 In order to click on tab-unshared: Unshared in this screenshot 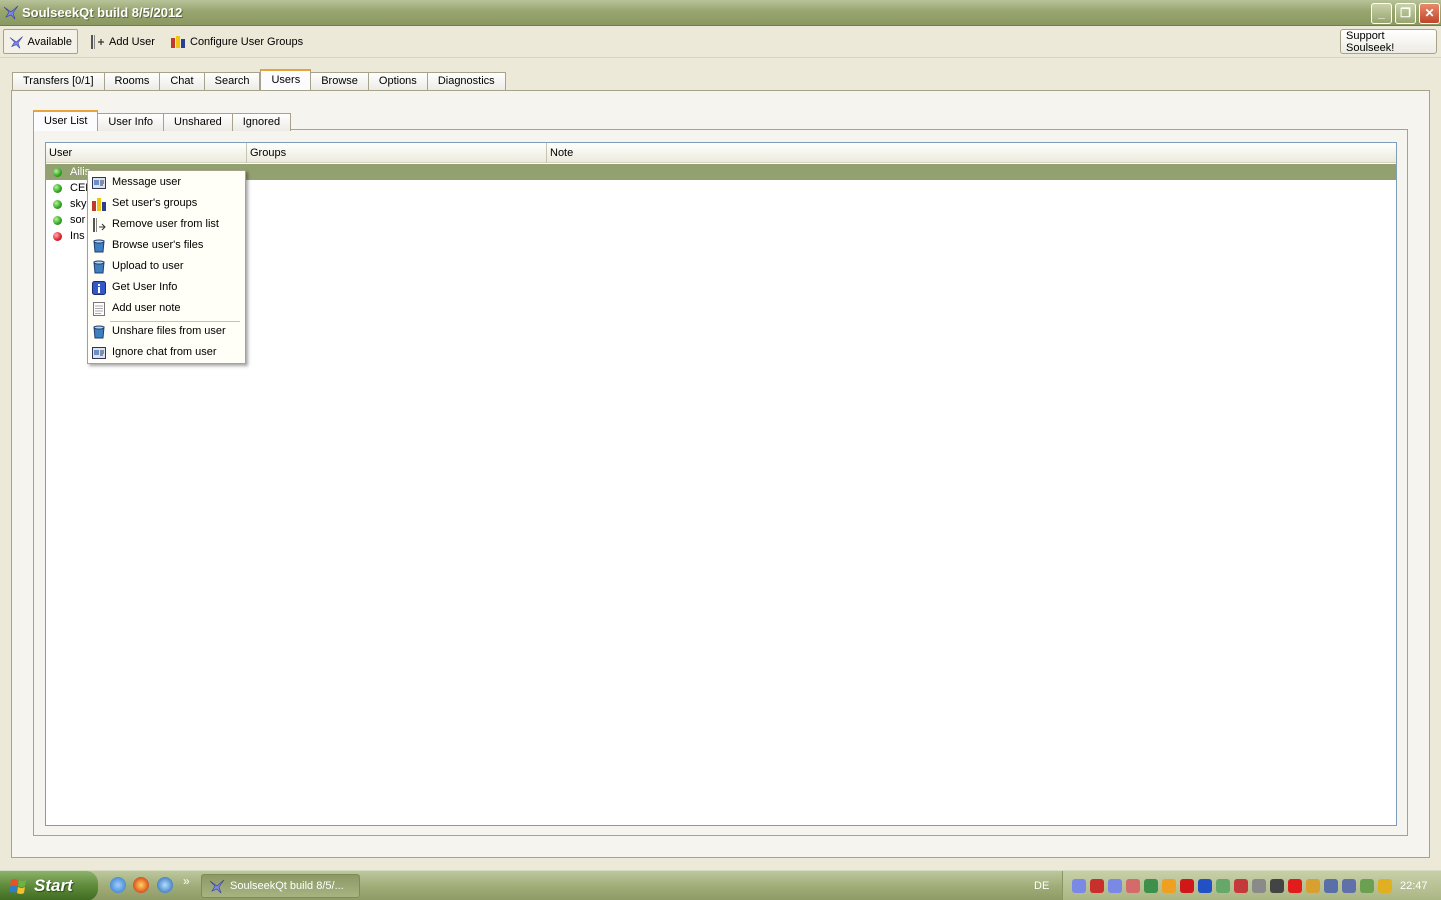, I will do `click(198, 122)`.